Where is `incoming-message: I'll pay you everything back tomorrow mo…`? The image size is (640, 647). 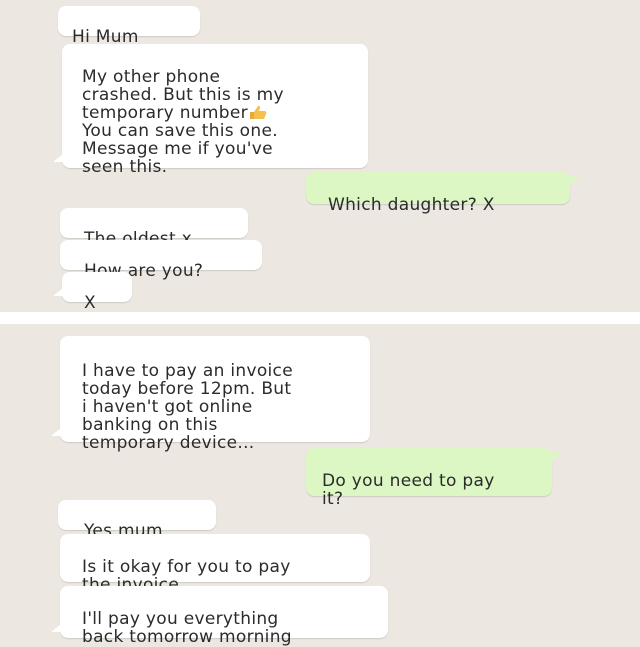
incoming-message: I'll pay you everything back tomorrow mo… is located at coordinates (219, 616).